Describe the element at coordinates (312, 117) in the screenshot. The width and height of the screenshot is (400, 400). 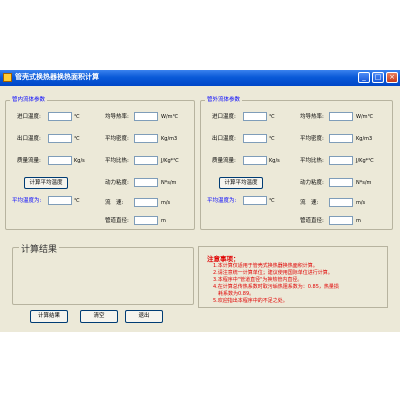
I see `shell-conductivity-label: 均导热率:` at that location.